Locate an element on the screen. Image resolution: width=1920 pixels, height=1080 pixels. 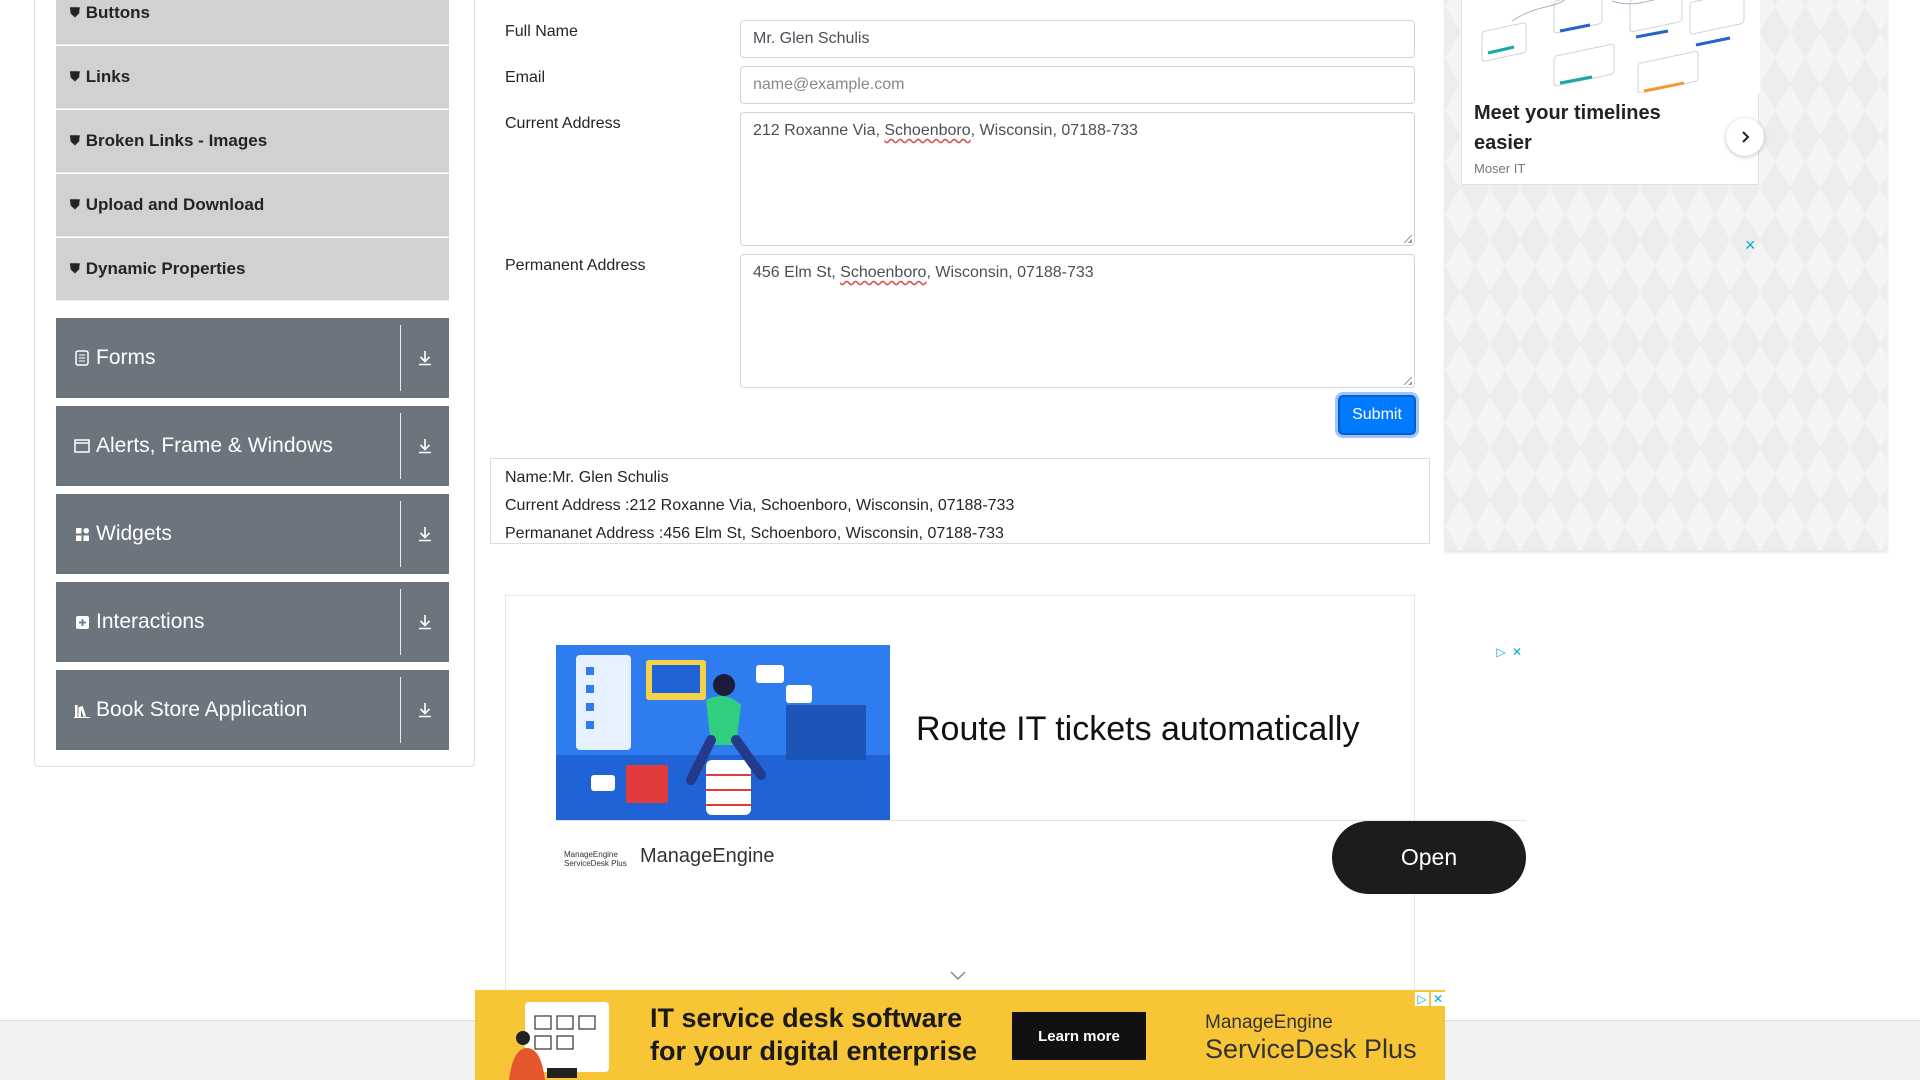
permanent-address-city: Schoenboro is located at coordinates (883, 272).